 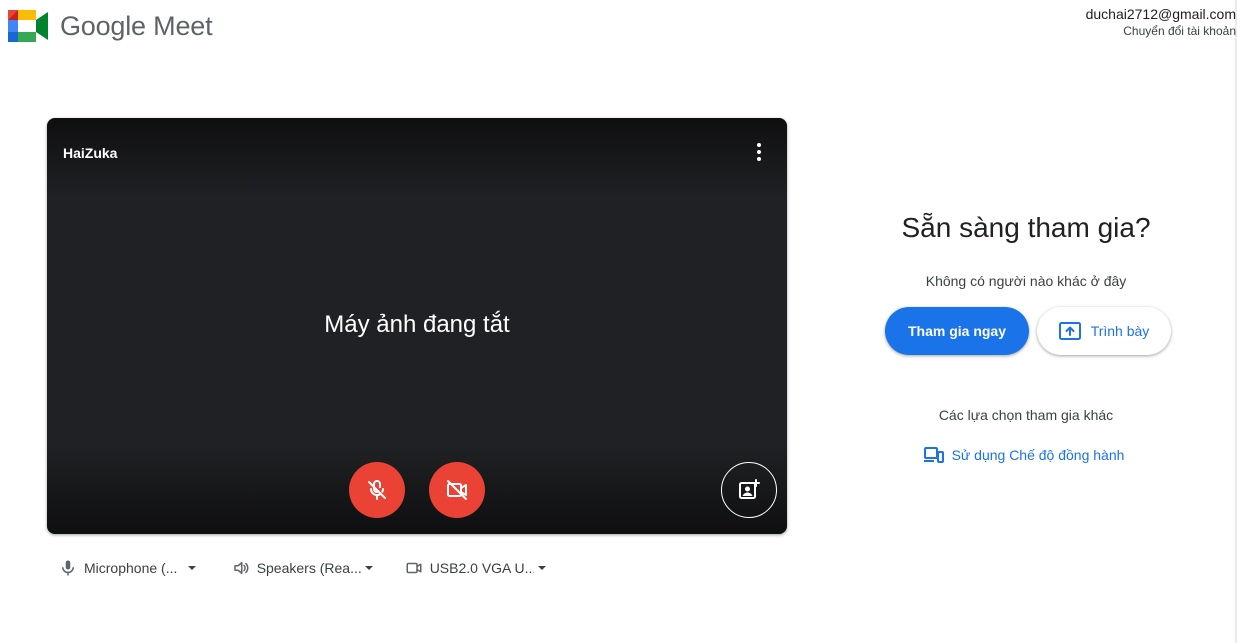 I want to click on camera-off-message: Máy ảnh đang tắt, so click(x=417, y=324).